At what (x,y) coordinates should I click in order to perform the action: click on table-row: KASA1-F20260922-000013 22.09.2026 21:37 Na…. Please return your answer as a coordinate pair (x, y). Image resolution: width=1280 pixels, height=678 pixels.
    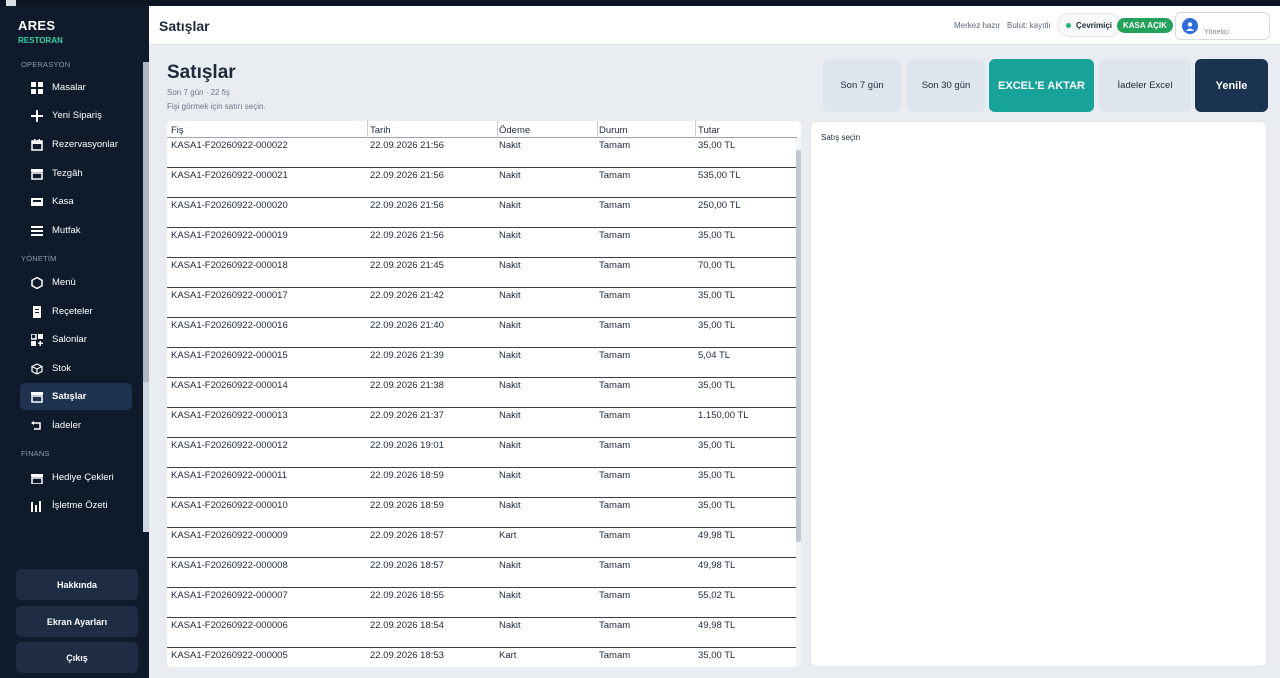
    Looking at the image, I should click on (482, 423).